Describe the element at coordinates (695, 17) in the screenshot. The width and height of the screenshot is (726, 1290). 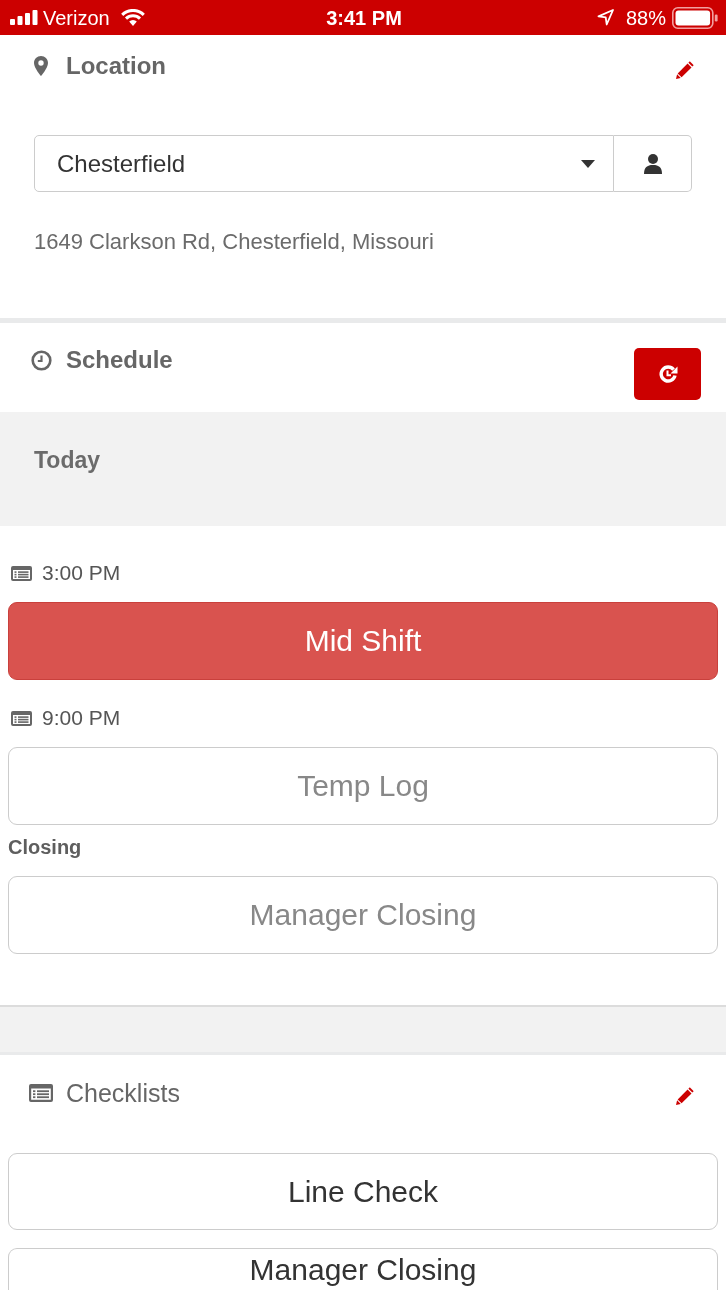
I see `battery-icon` at that location.